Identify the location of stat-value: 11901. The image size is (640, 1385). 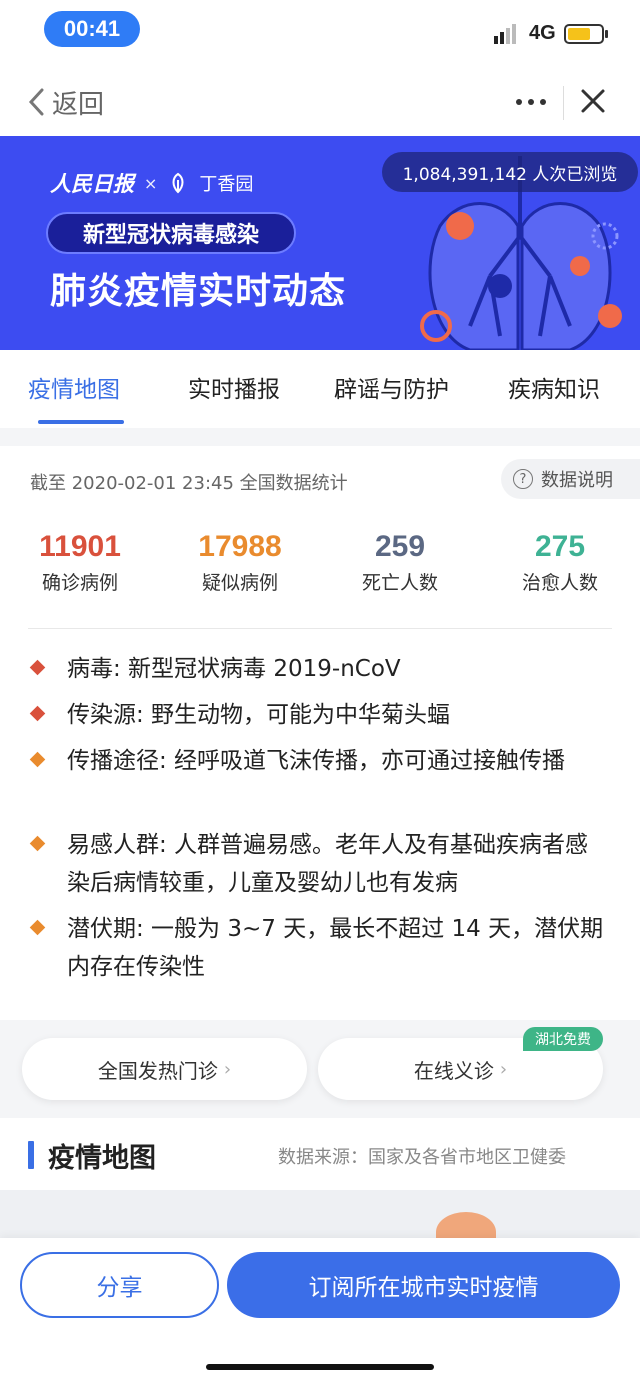
(80, 546).